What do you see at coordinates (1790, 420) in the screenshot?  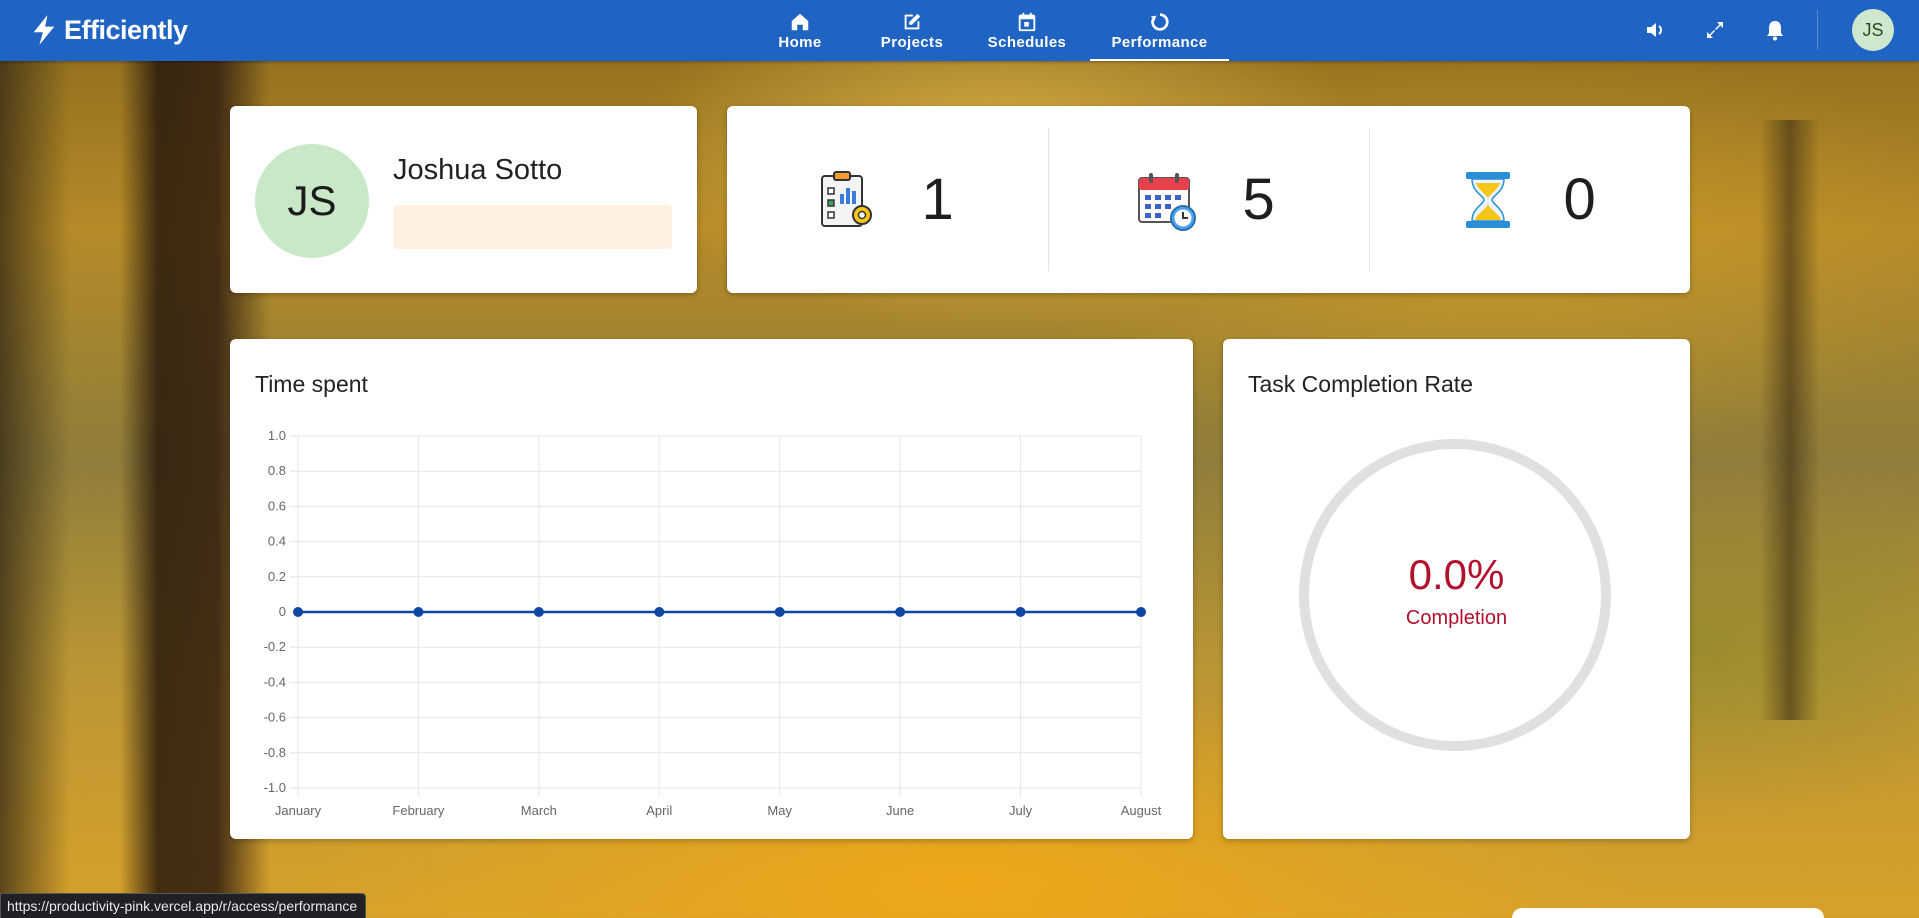 I see `background-tree-trunk-right` at bounding box center [1790, 420].